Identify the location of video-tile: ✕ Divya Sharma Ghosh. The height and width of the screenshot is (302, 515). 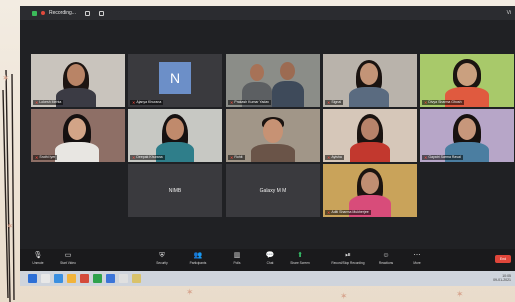
(467, 80).